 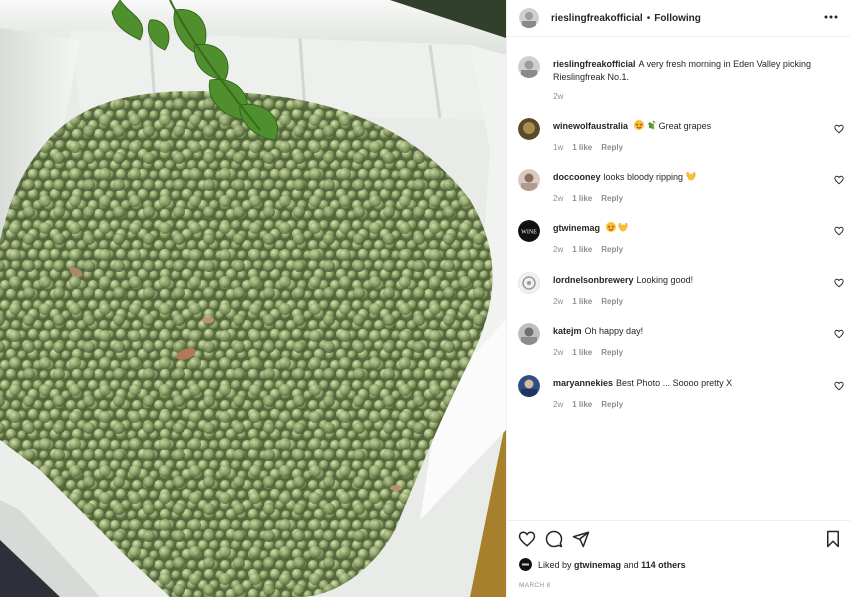 I want to click on commenter-avatar: WINE, so click(x=529, y=231).